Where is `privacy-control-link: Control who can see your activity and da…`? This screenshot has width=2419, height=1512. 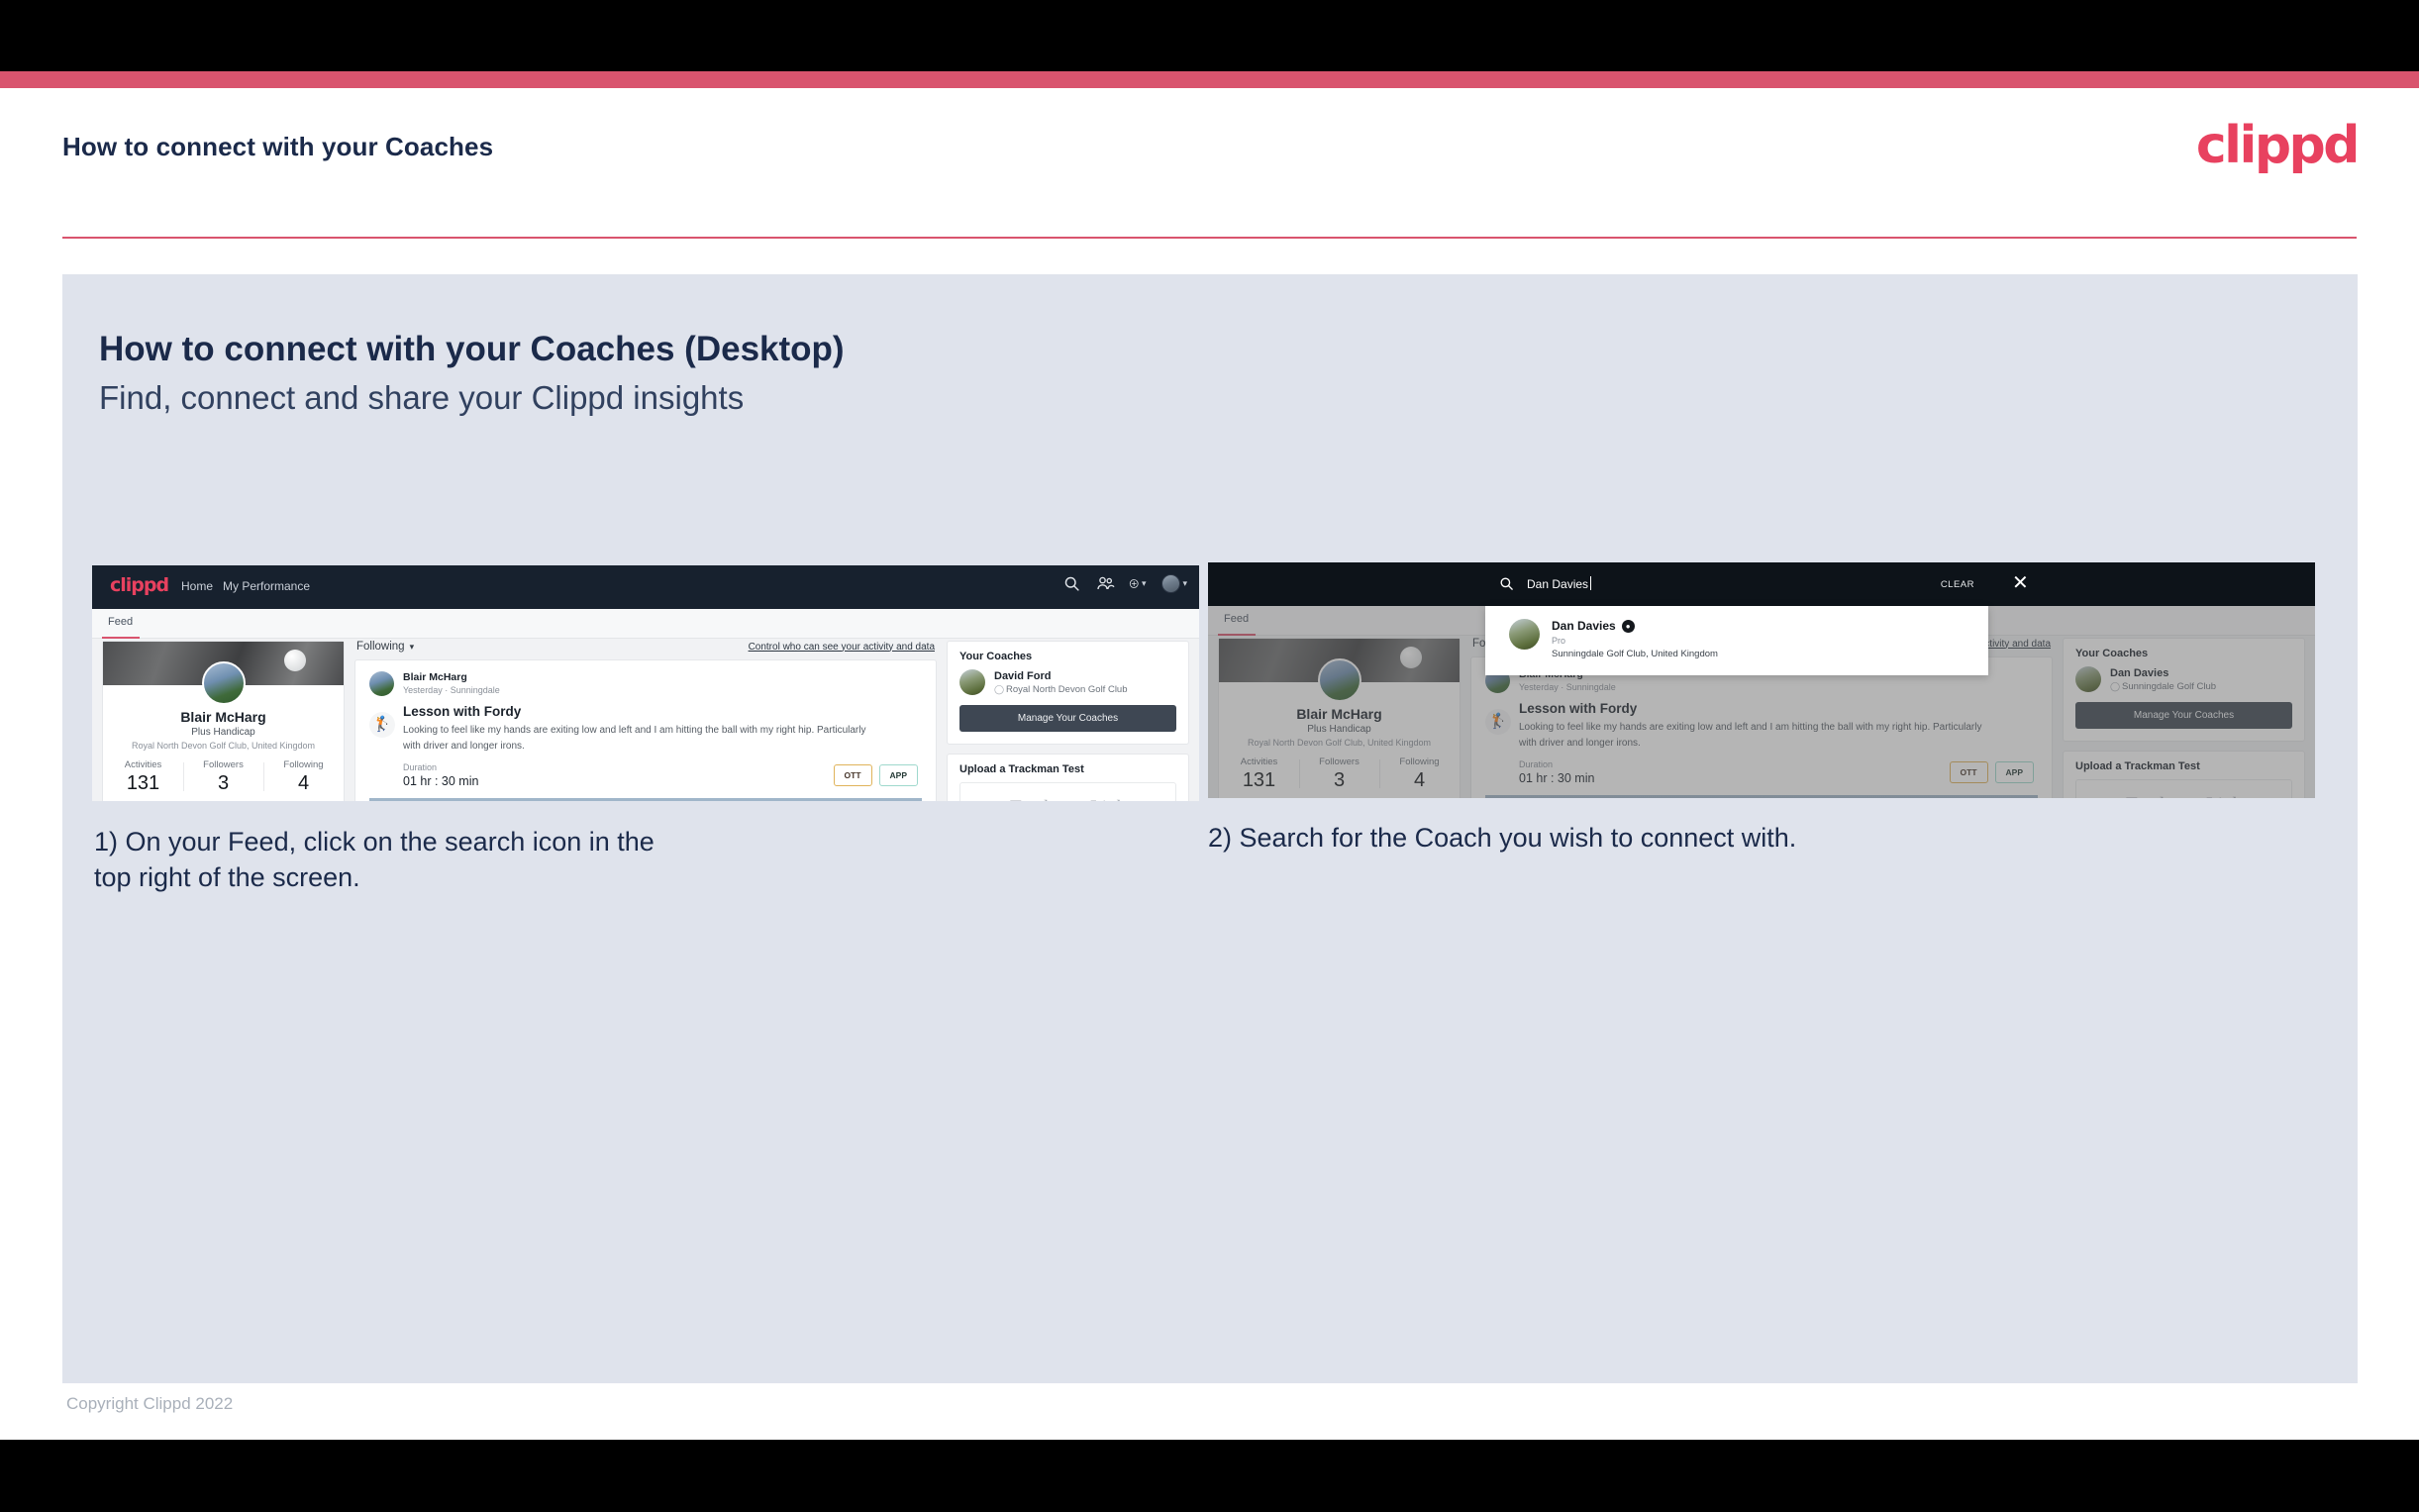 privacy-control-link: Control who can see your activity and da… is located at coordinates (842, 647).